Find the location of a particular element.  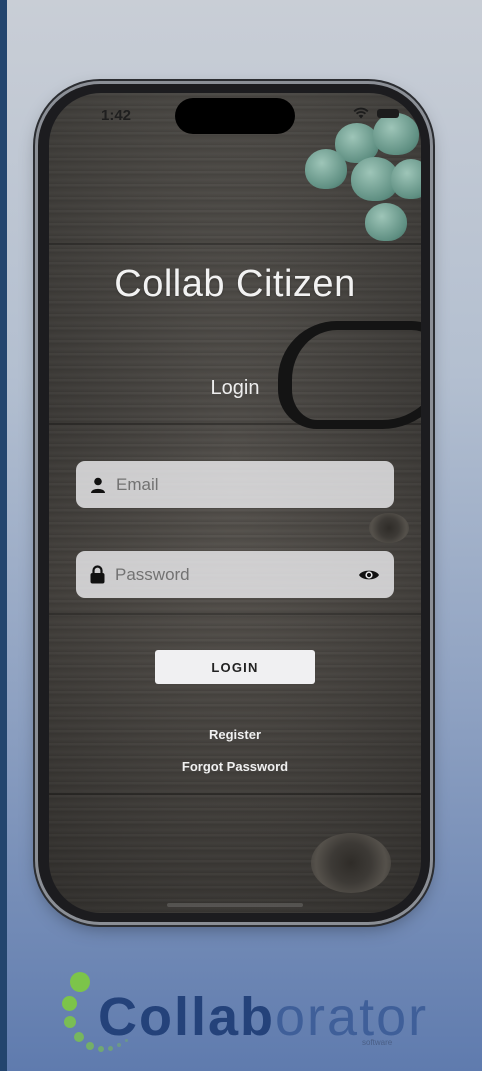

password-input is located at coordinates (235, 574).